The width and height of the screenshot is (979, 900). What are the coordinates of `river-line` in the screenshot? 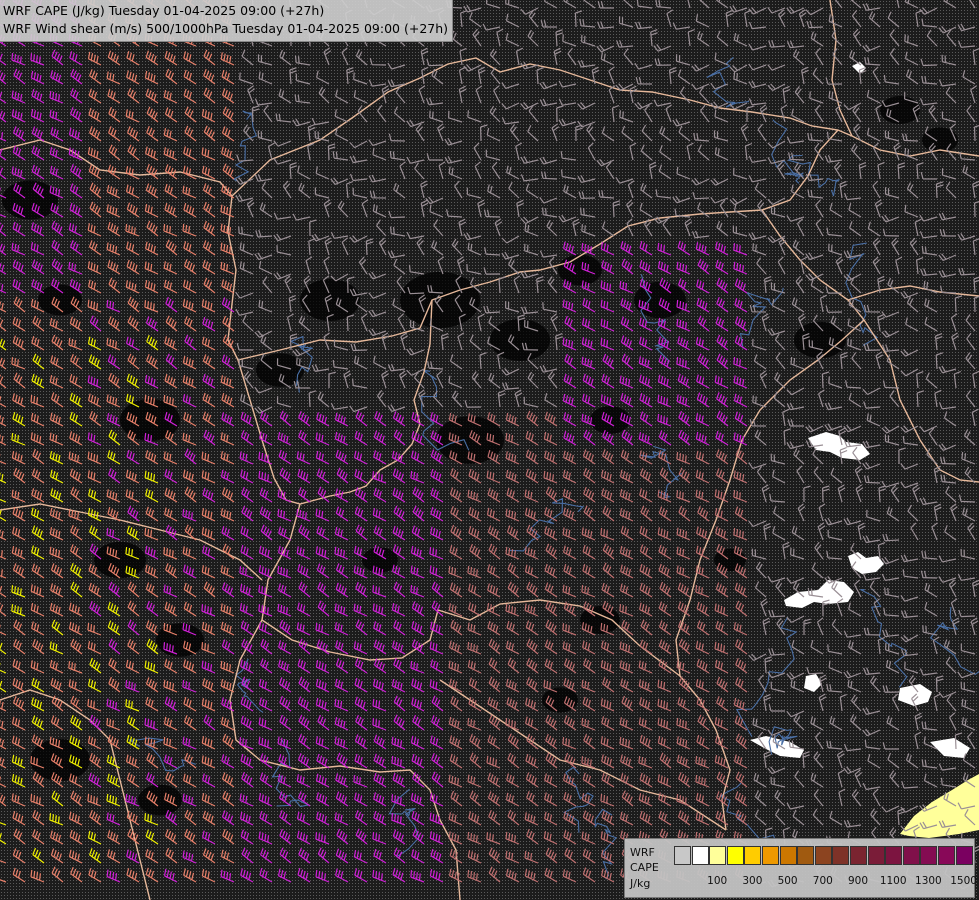 It's located at (291, 773).